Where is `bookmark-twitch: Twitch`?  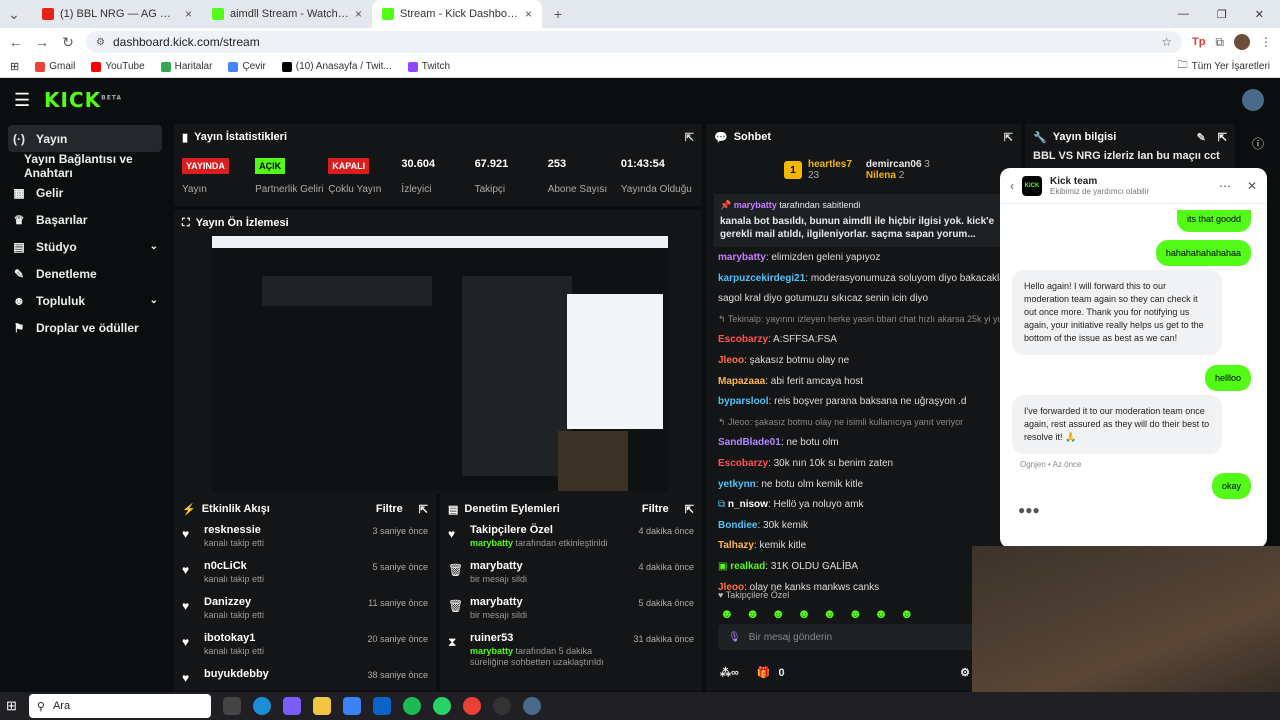
bookmark-twitch: Twitch is located at coordinates (428, 66).